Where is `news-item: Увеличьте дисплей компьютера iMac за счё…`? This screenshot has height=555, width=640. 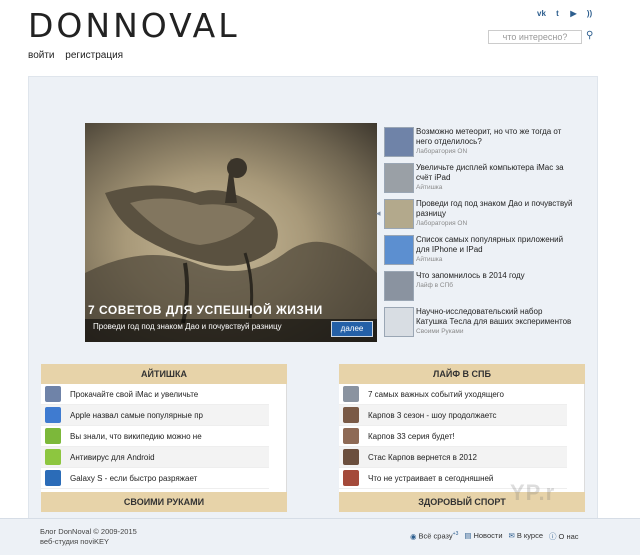 news-item: Увеличьте дисплей компьютера iMac за счё… is located at coordinates (479, 181).